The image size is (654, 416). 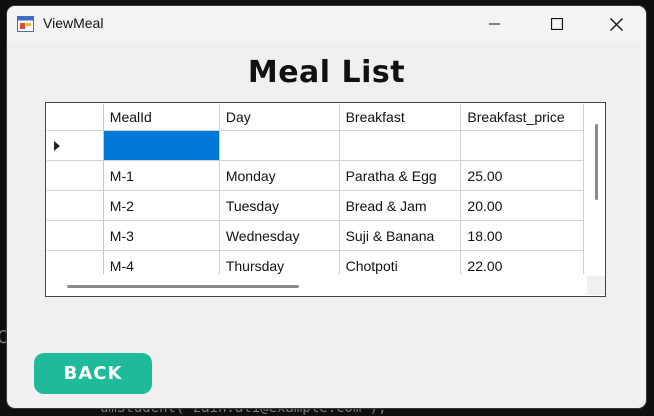 I want to click on new-row, so click(x=315, y=145).